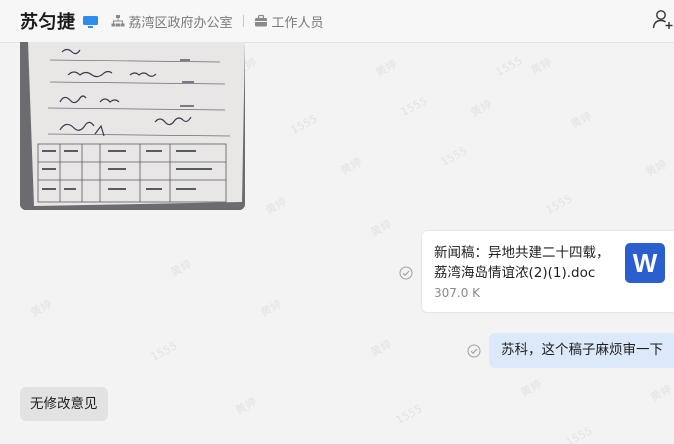 The width and height of the screenshot is (674, 444). What do you see at coordinates (261, 21) in the screenshot?
I see `briefcase-icon` at bounding box center [261, 21].